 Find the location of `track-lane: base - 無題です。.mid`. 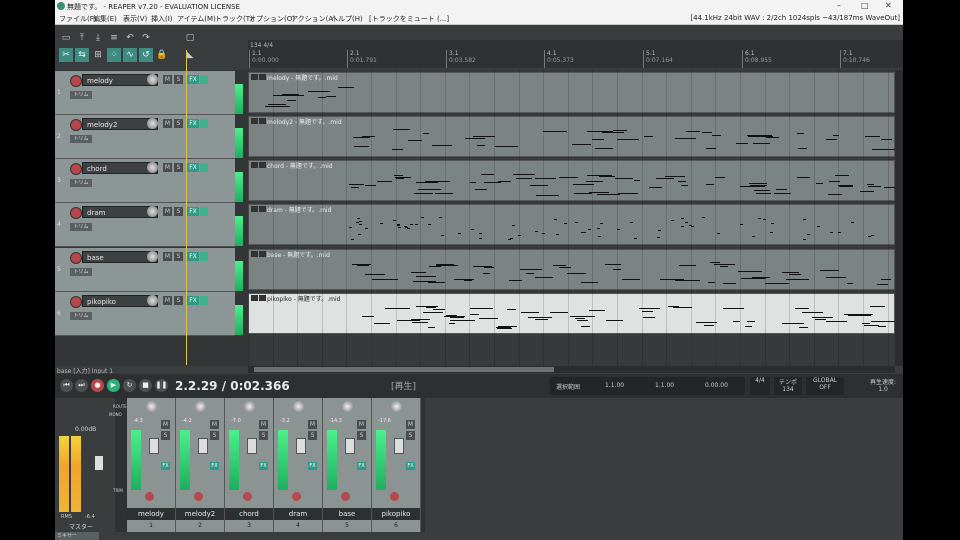

track-lane: base - 無題です。.mid is located at coordinates (571, 268).